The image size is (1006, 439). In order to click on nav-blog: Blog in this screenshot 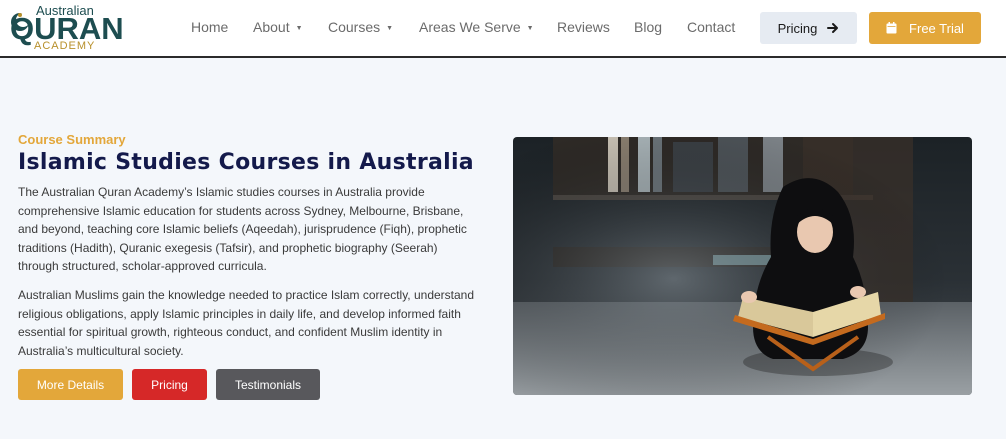, I will do `click(648, 27)`.